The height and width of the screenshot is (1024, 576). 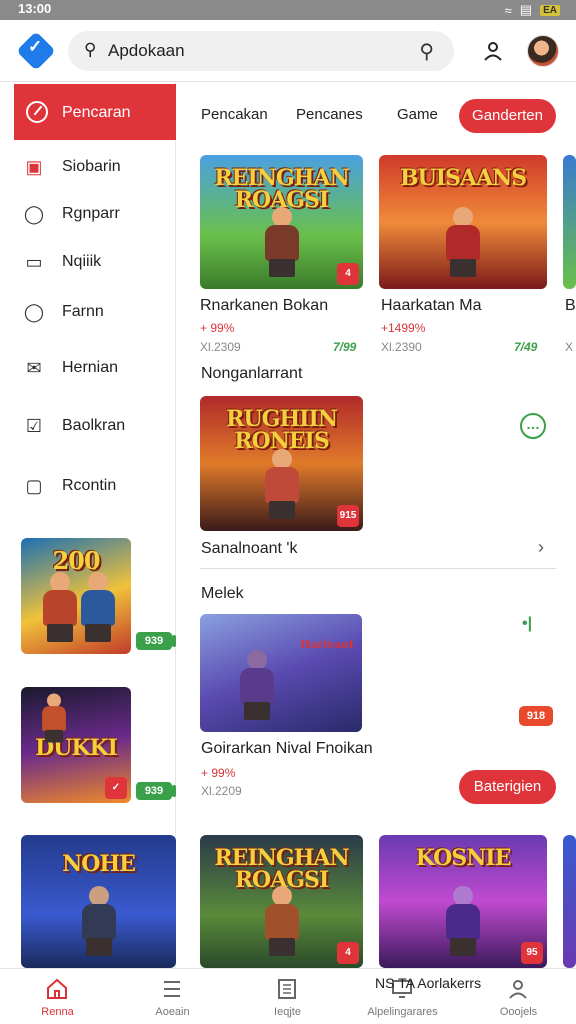 I want to click on game-title: Goirarkan Nival Fnoikan, so click(x=287, y=749).